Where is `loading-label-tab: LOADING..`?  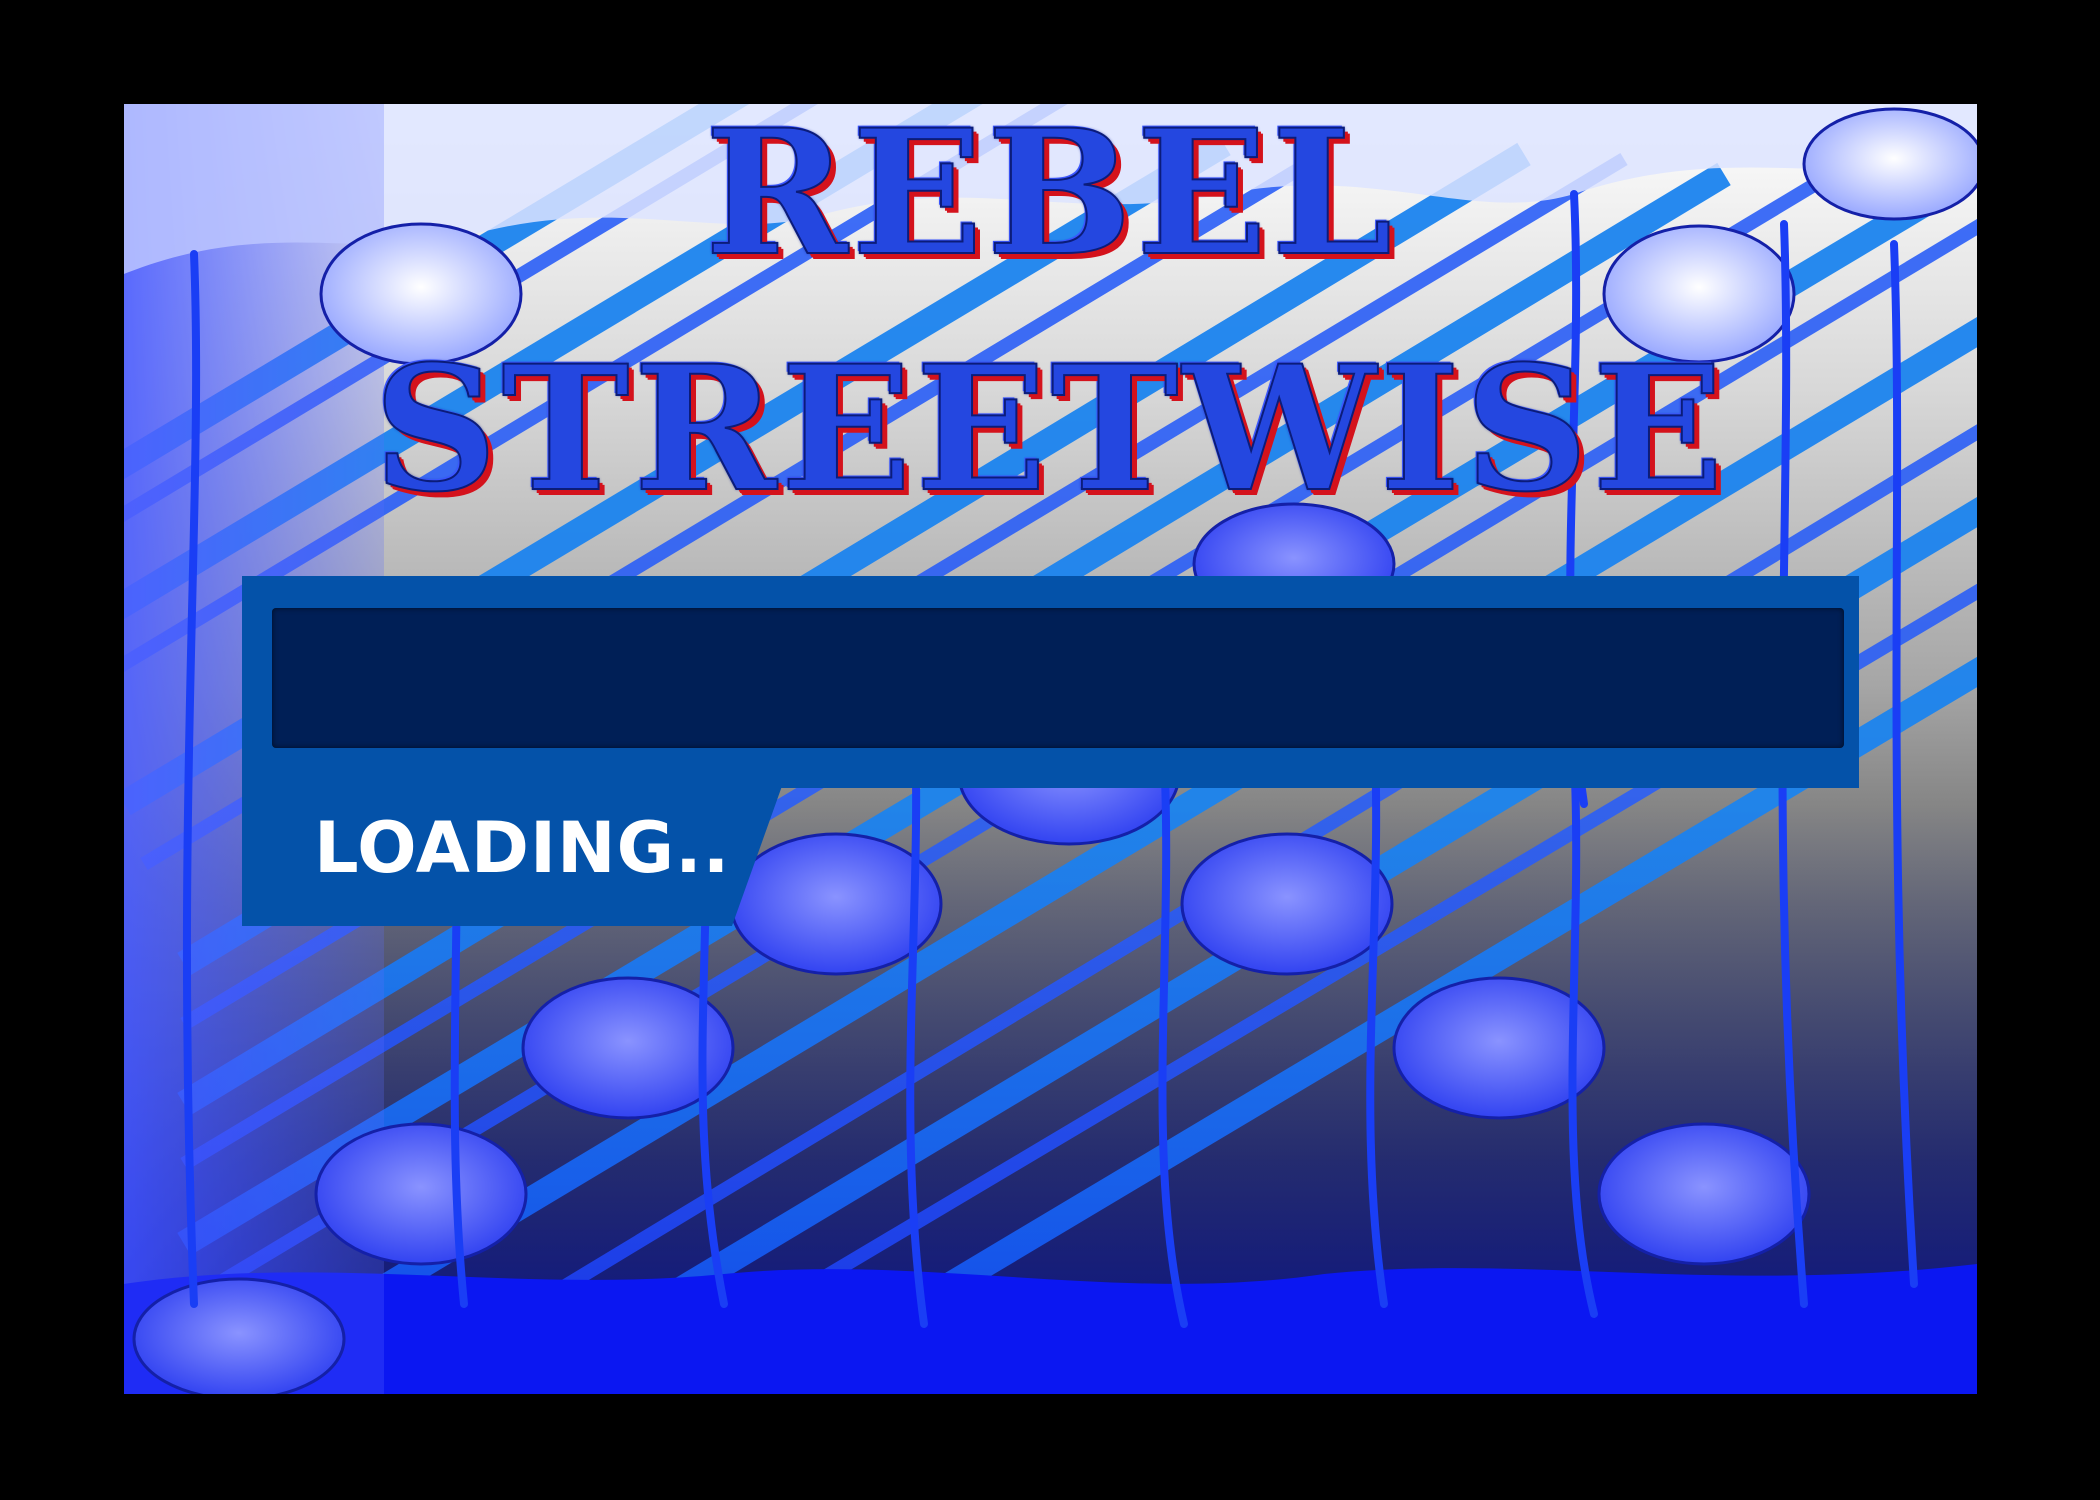 loading-label-tab: LOADING.. is located at coordinates (512, 856).